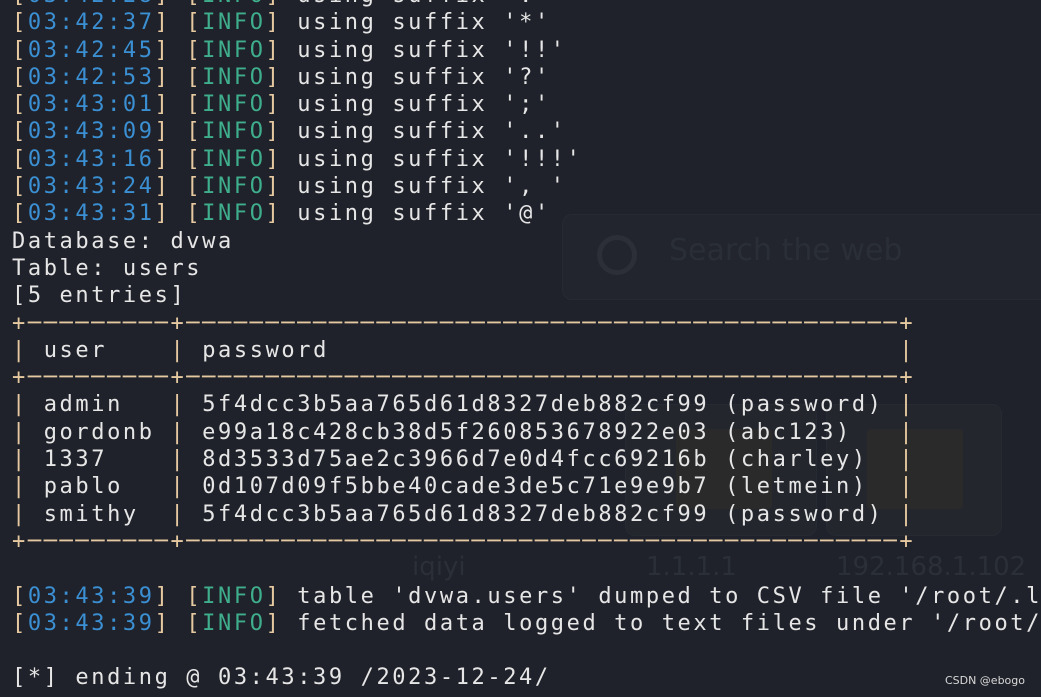  I want to click on log-message: using suffix ';', so click(424, 105).